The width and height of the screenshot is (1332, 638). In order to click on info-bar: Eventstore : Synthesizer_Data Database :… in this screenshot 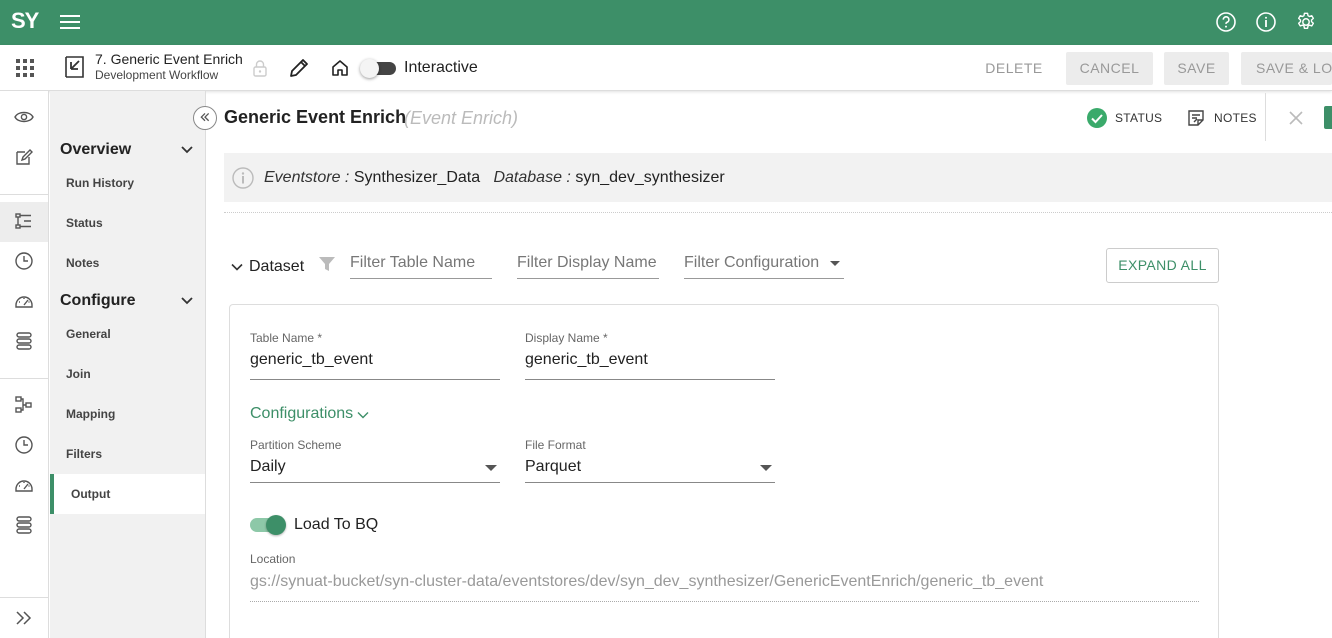, I will do `click(778, 177)`.